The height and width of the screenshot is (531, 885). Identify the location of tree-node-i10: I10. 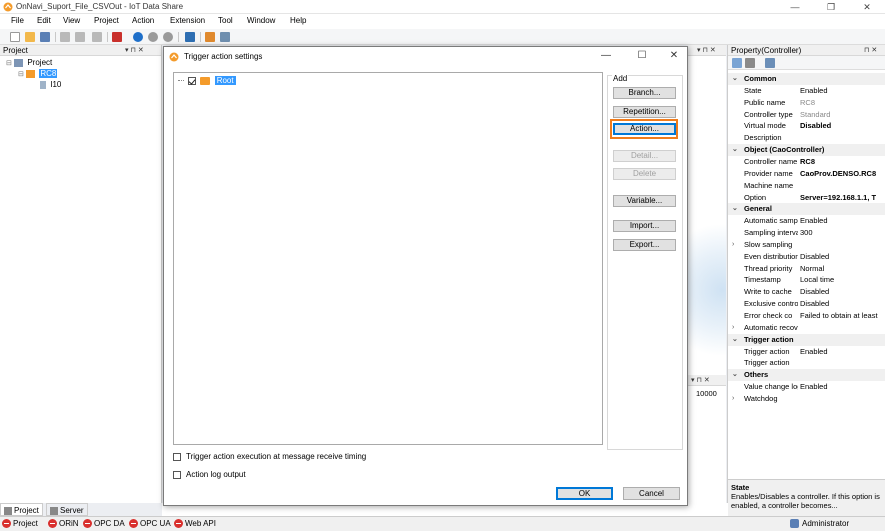
(50, 84).